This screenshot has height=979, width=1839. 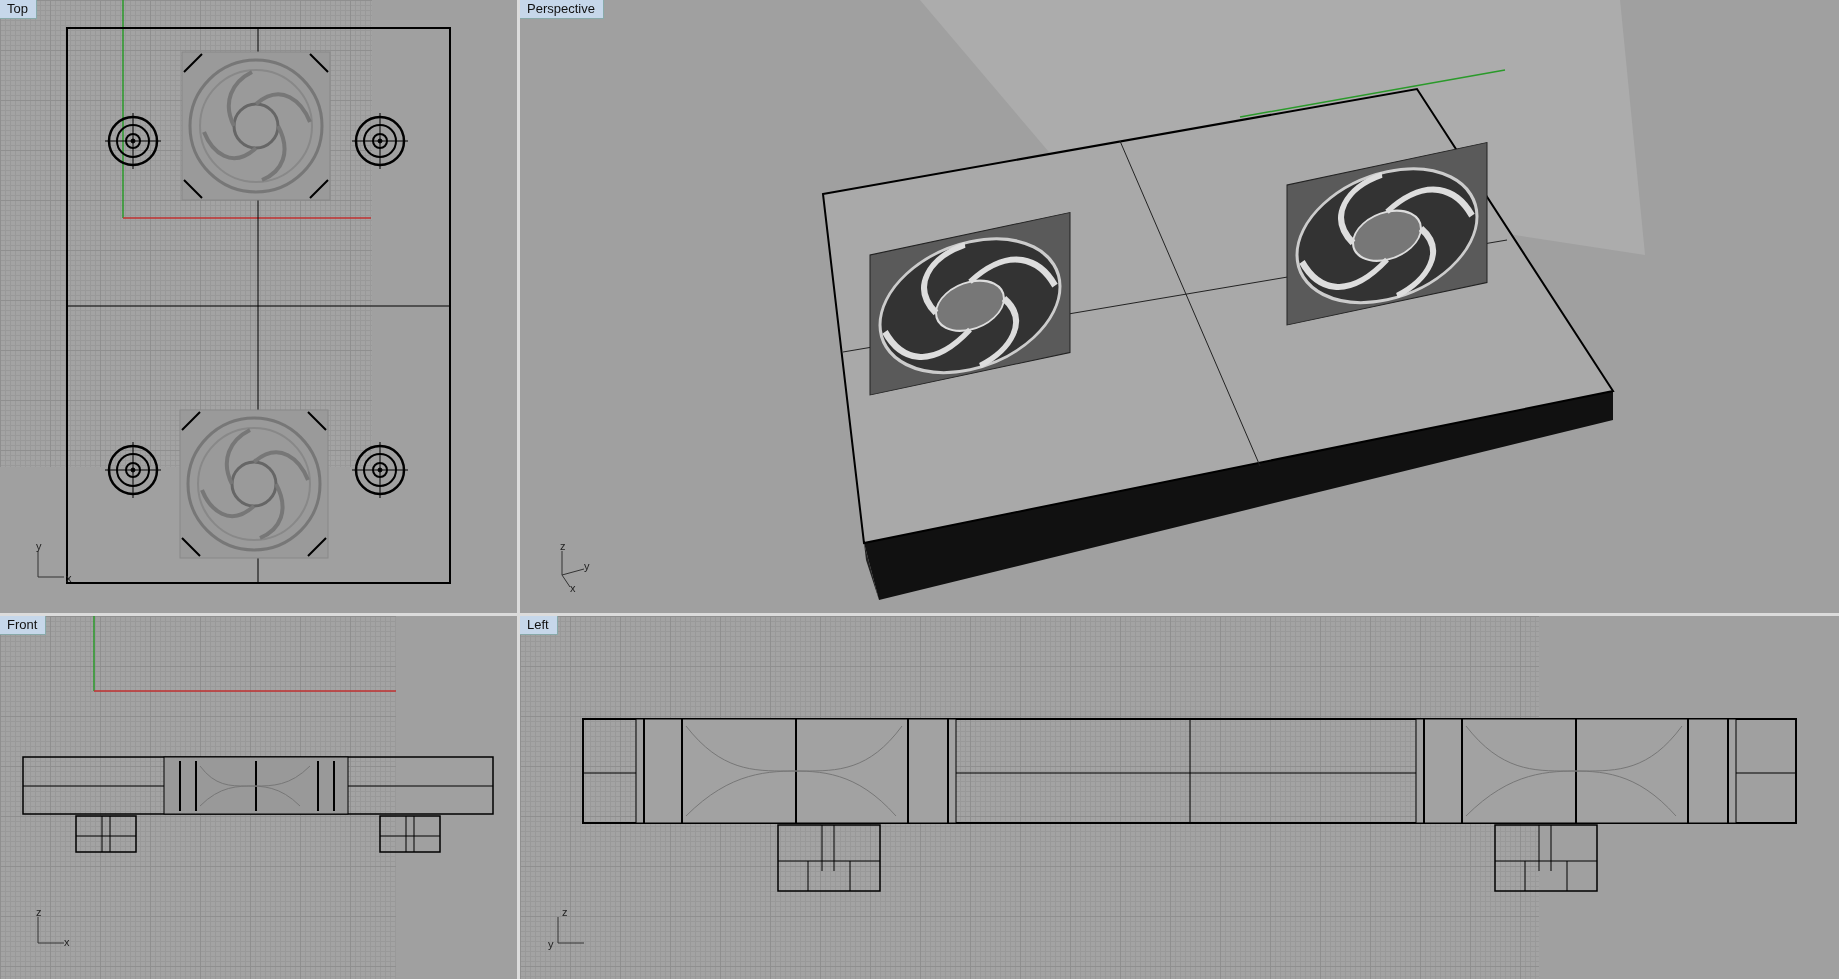 I want to click on viewport-title-tab: Left, so click(x=539, y=625).